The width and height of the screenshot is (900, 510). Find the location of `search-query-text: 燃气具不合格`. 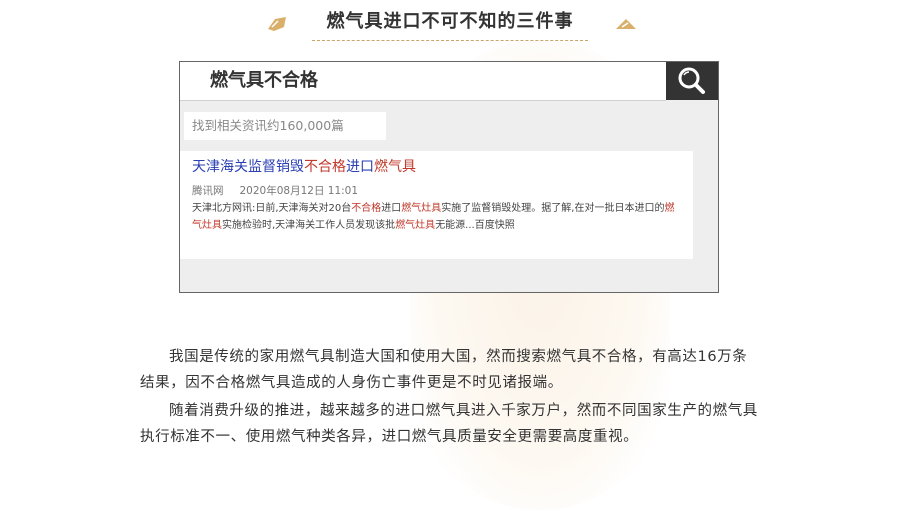

search-query-text: 燃气具不合格 is located at coordinates (264, 80).